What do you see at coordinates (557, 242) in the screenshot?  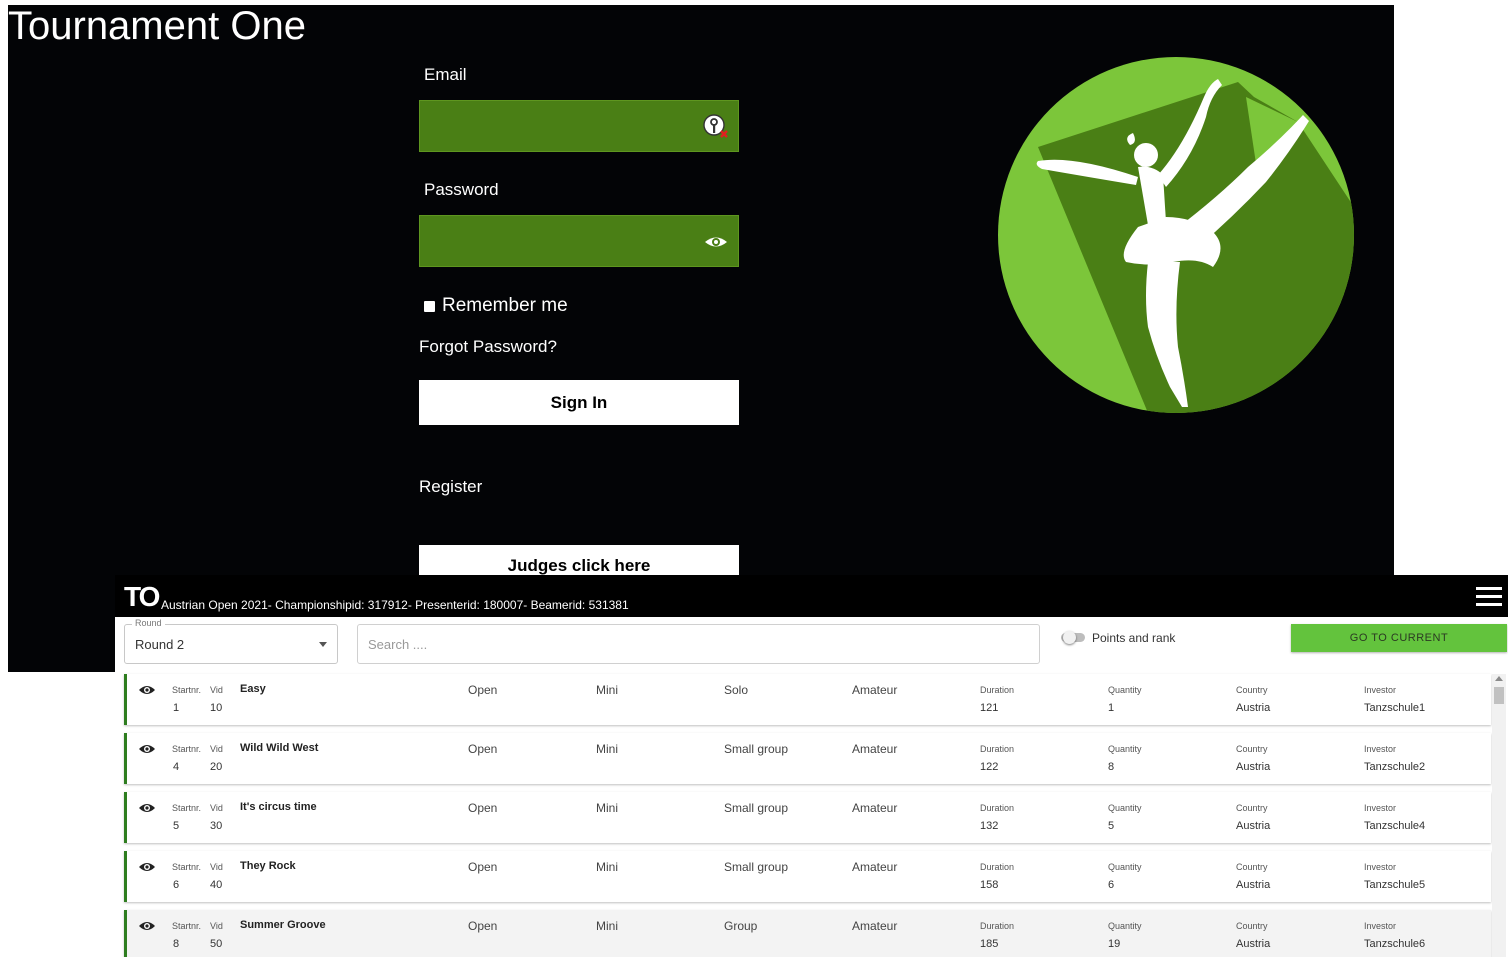 I see `password-field` at bounding box center [557, 242].